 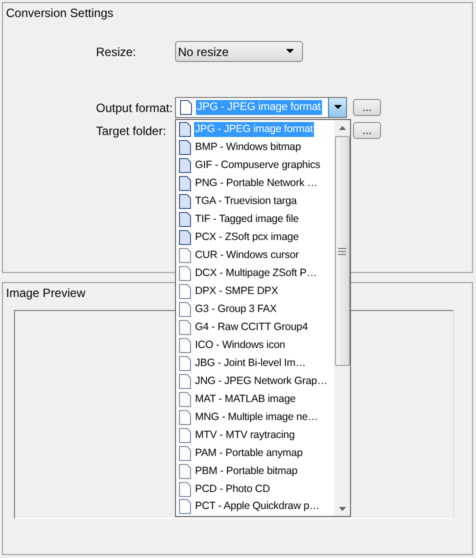 I want to click on format-option: TIF - Tagged image file, so click(x=255, y=219).